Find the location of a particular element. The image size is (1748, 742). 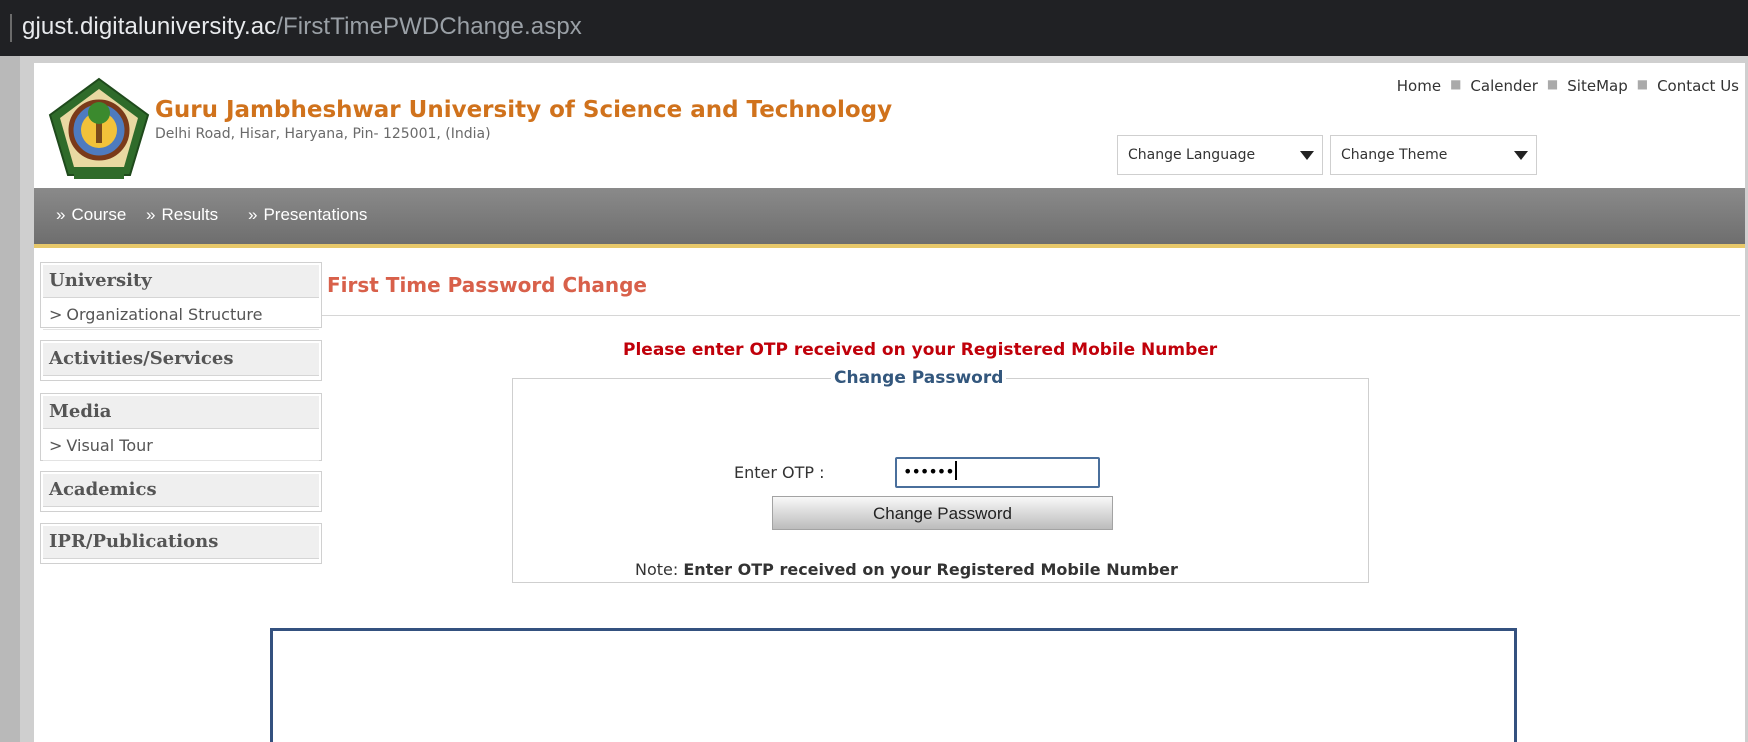

sidebar-item-label: Visual Tour is located at coordinates (109, 445).